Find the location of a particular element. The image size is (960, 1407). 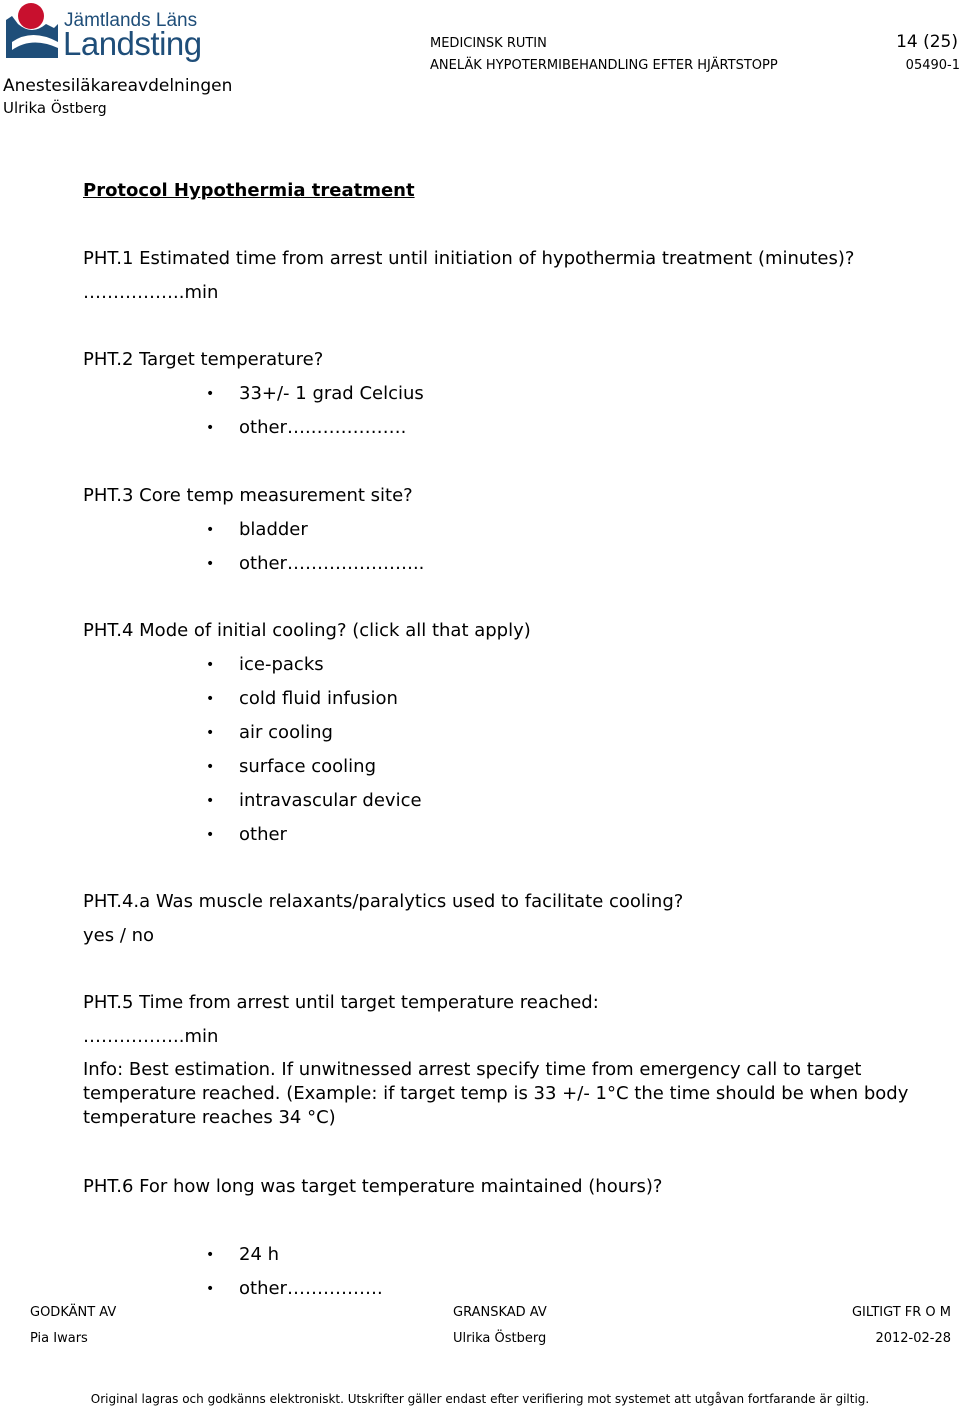

author-last-name: Östberg is located at coordinates (78, 109).